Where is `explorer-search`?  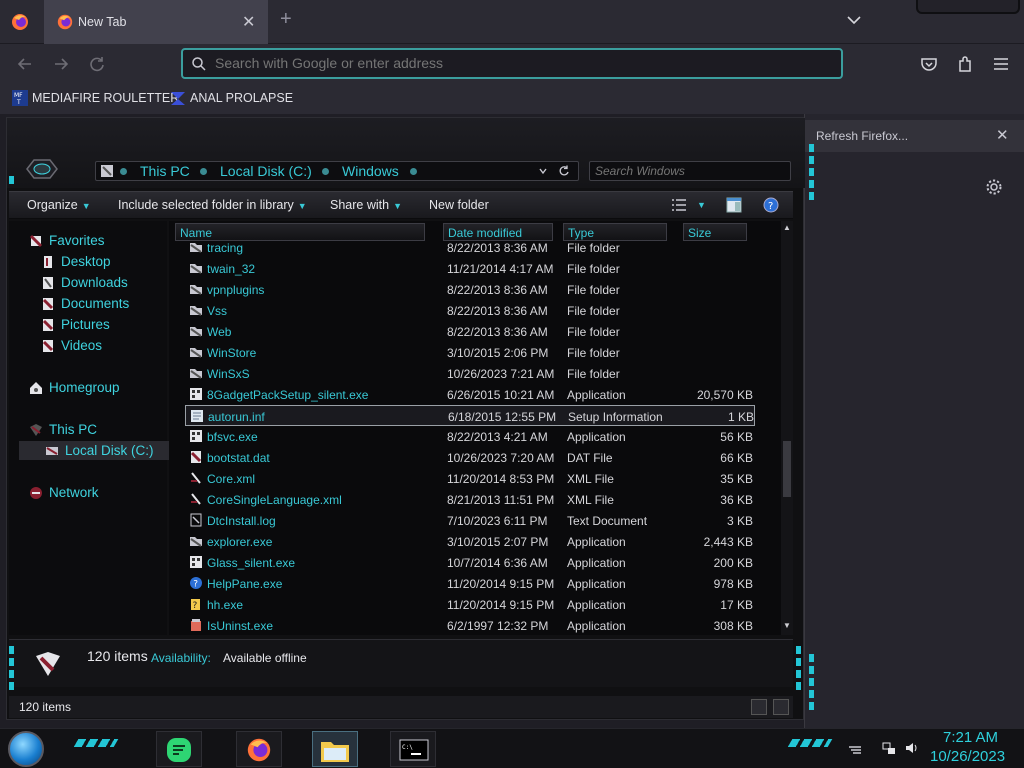
explorer-search is located at coordinates (690, 171).